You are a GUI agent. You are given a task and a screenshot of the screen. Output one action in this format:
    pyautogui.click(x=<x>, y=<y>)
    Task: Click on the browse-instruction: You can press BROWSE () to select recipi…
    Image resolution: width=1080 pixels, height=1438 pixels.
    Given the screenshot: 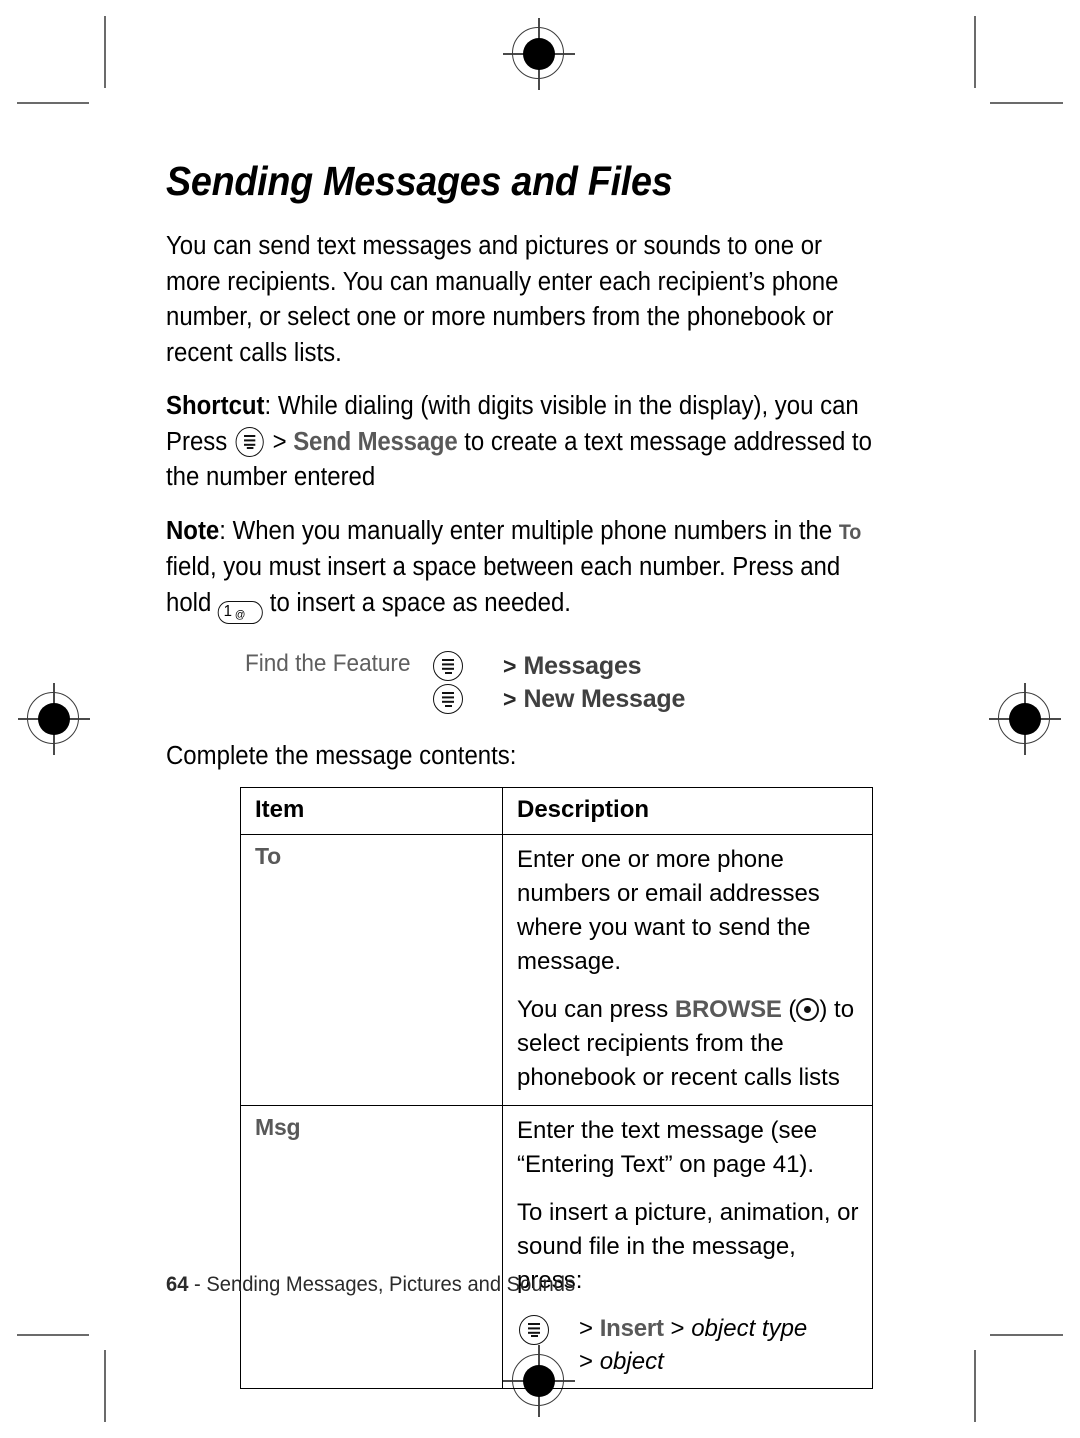 What is the action you would take?
    pyautogui.click(x=686, y=1043)
    